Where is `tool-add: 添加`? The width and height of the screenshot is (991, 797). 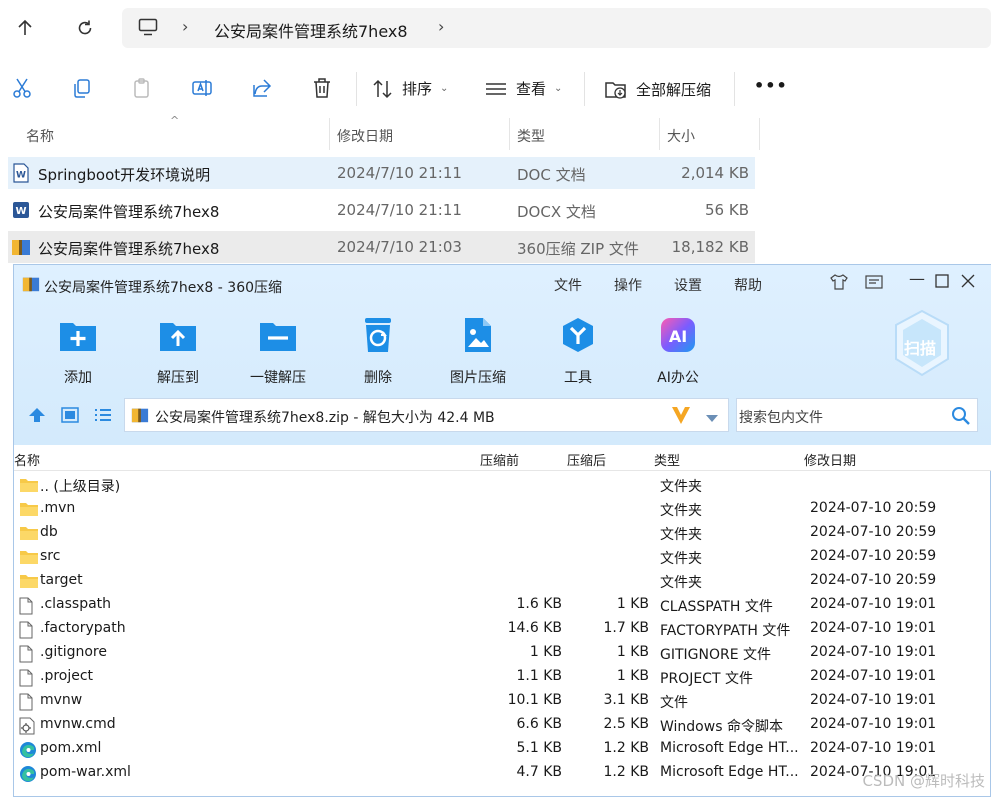 tool-add: 添加 is located at coordinates (78, 351).